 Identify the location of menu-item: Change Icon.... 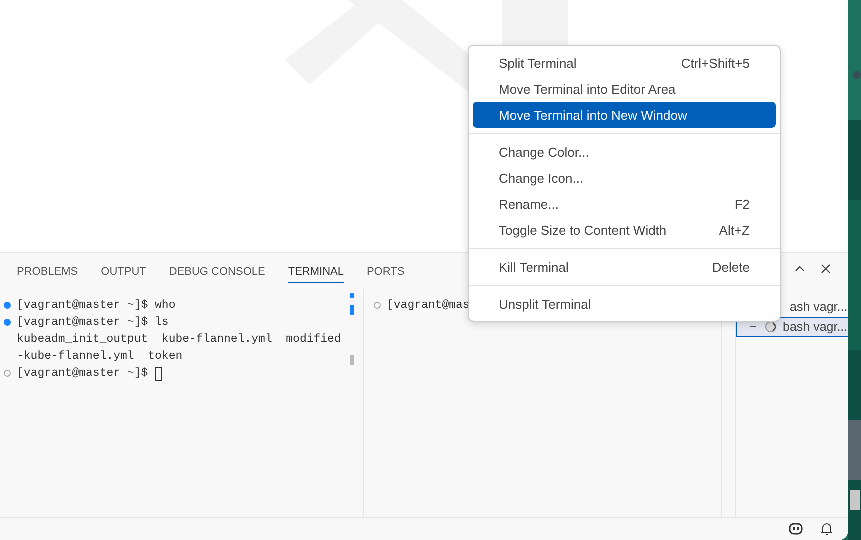
(624, 178).